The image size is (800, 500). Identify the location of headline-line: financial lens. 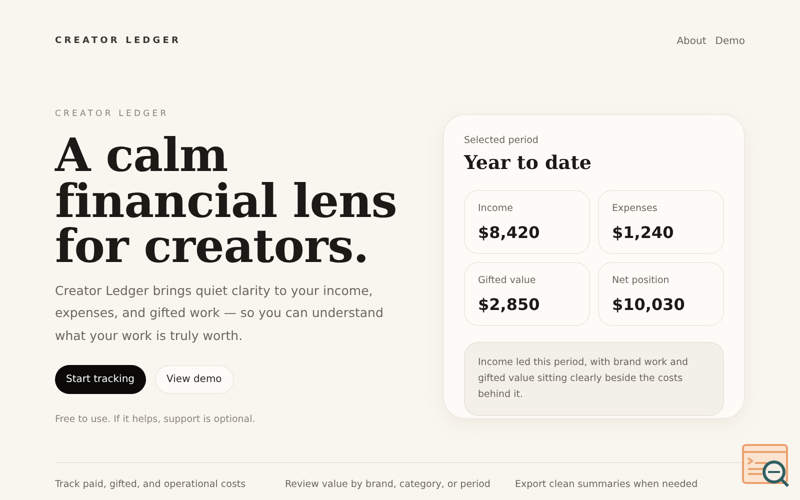
(226, 201).